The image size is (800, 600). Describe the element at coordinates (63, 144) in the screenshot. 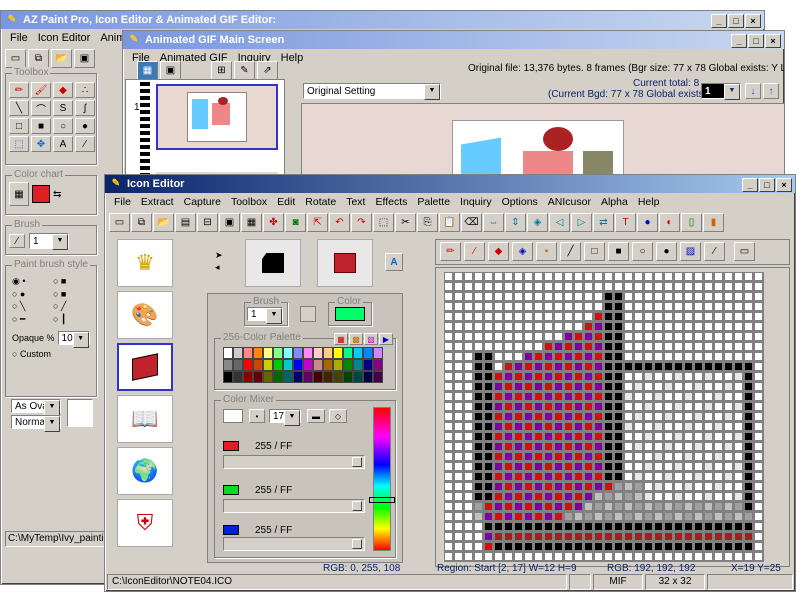

I see `text-icon: A` at that location.